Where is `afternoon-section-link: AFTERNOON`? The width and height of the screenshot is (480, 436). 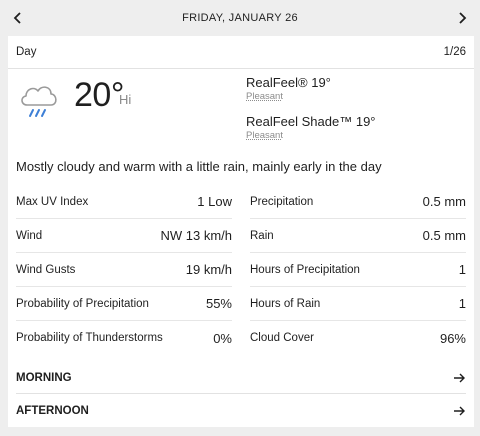 afternoon-section-link: AFTERNOON is located at coordinates (241, 410).